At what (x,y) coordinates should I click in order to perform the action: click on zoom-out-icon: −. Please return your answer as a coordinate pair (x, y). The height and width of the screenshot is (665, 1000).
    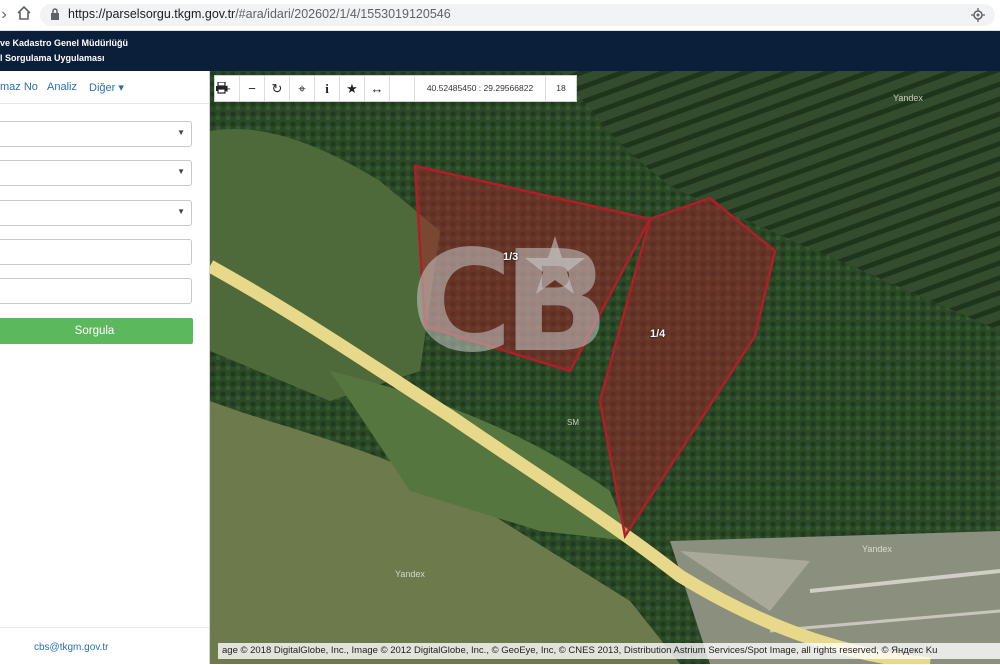
    Looking at the image, I should click on (252, 88).